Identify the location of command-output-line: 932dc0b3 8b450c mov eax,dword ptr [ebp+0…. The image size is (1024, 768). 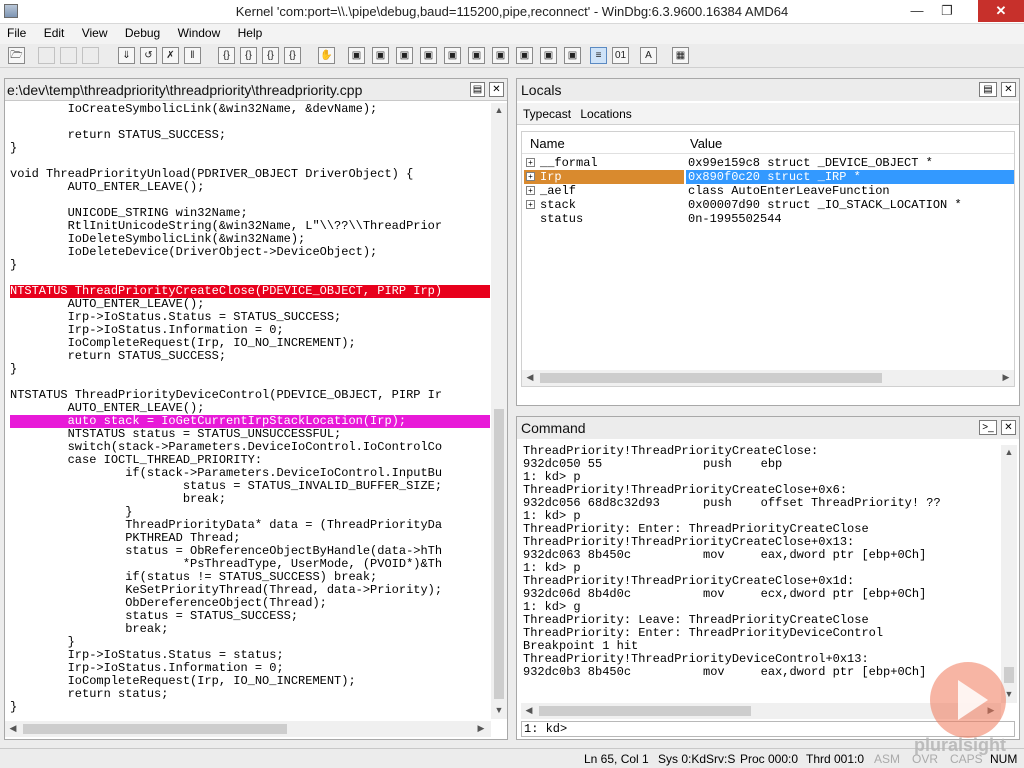
(725, 672).